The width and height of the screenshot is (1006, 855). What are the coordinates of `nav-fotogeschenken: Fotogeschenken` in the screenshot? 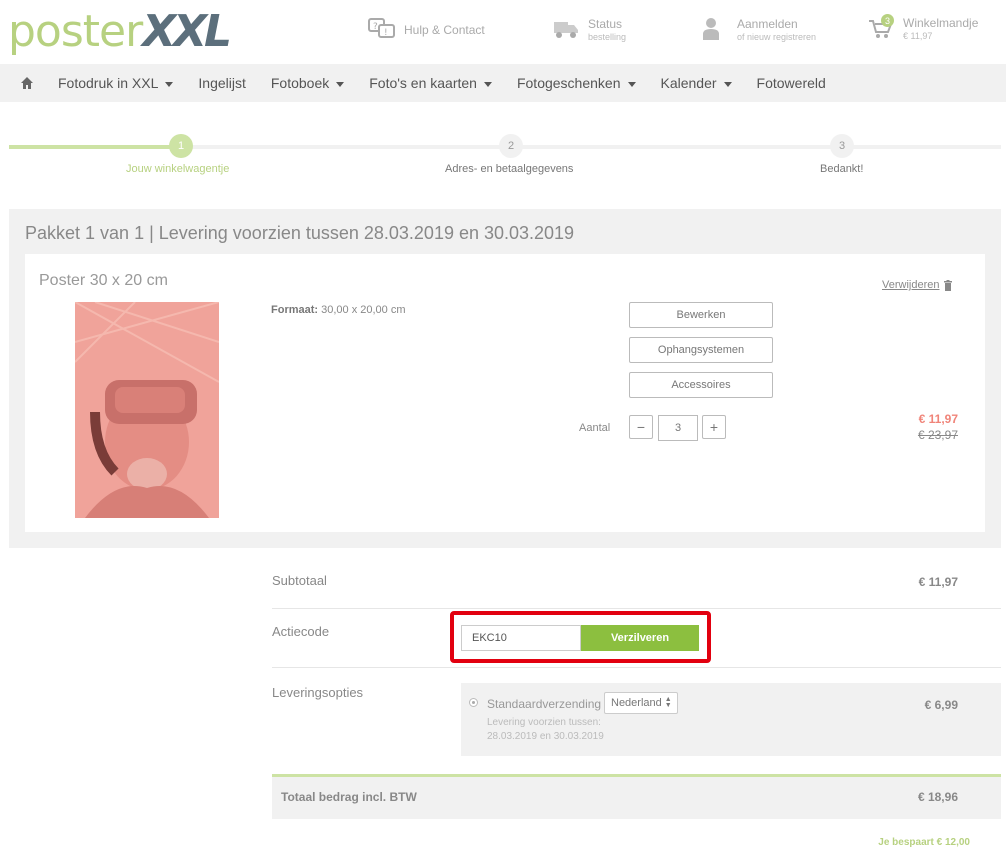 It's located at (576, 83).